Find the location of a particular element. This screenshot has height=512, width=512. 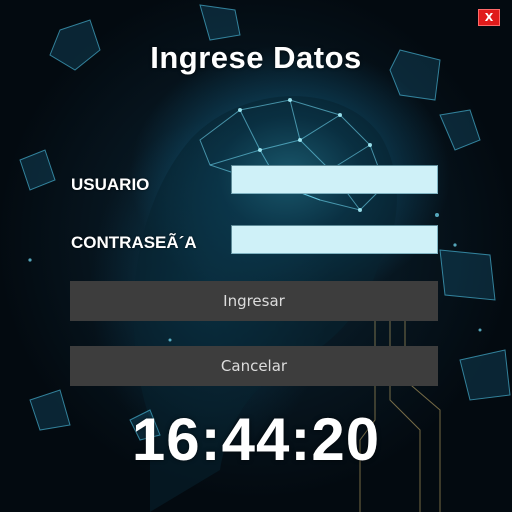

page-title: Ingrese Datos is located at coordinates (256, 57).